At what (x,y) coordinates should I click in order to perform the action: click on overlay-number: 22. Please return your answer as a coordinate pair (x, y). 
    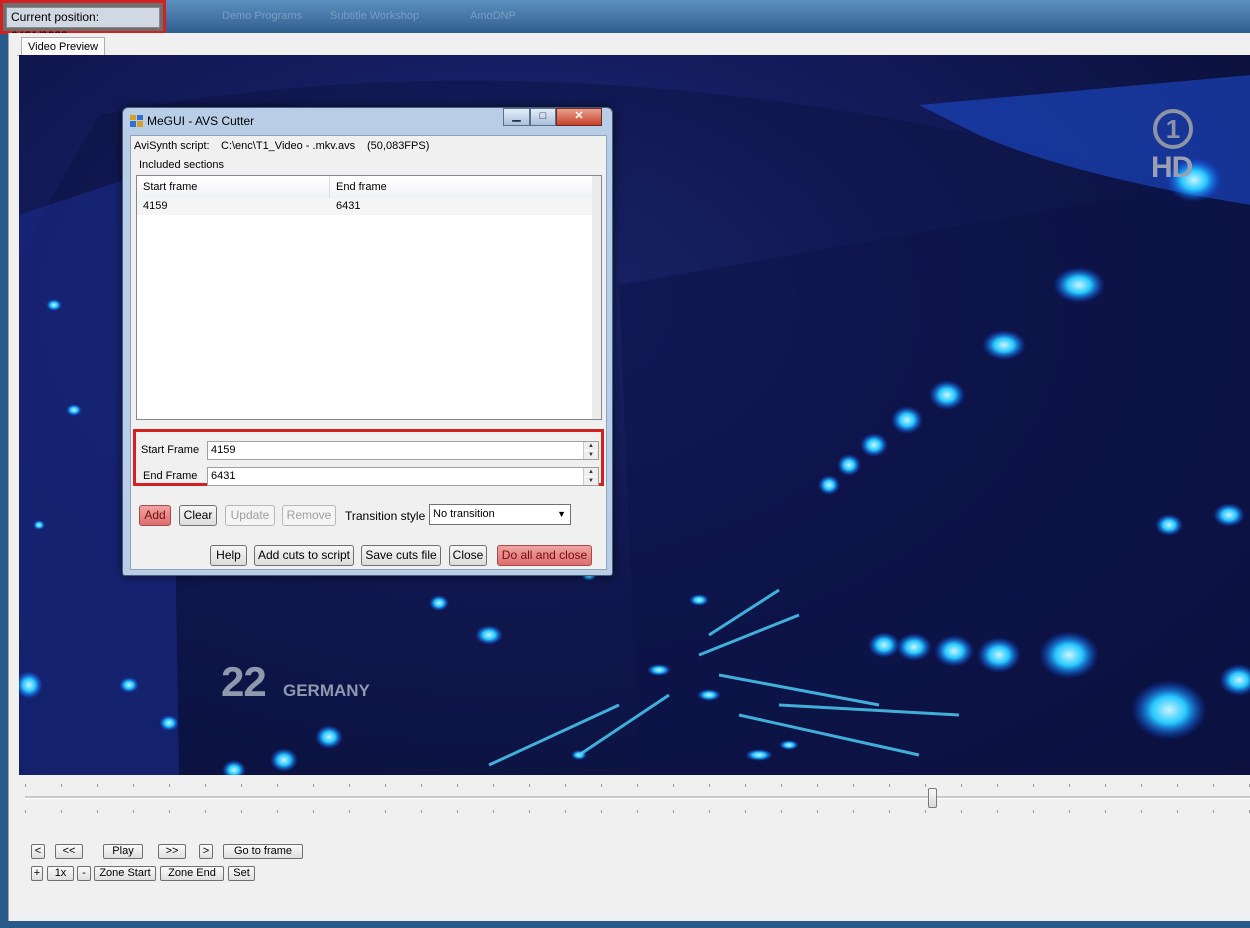
    Looking at the image, I should click on (244, 681).